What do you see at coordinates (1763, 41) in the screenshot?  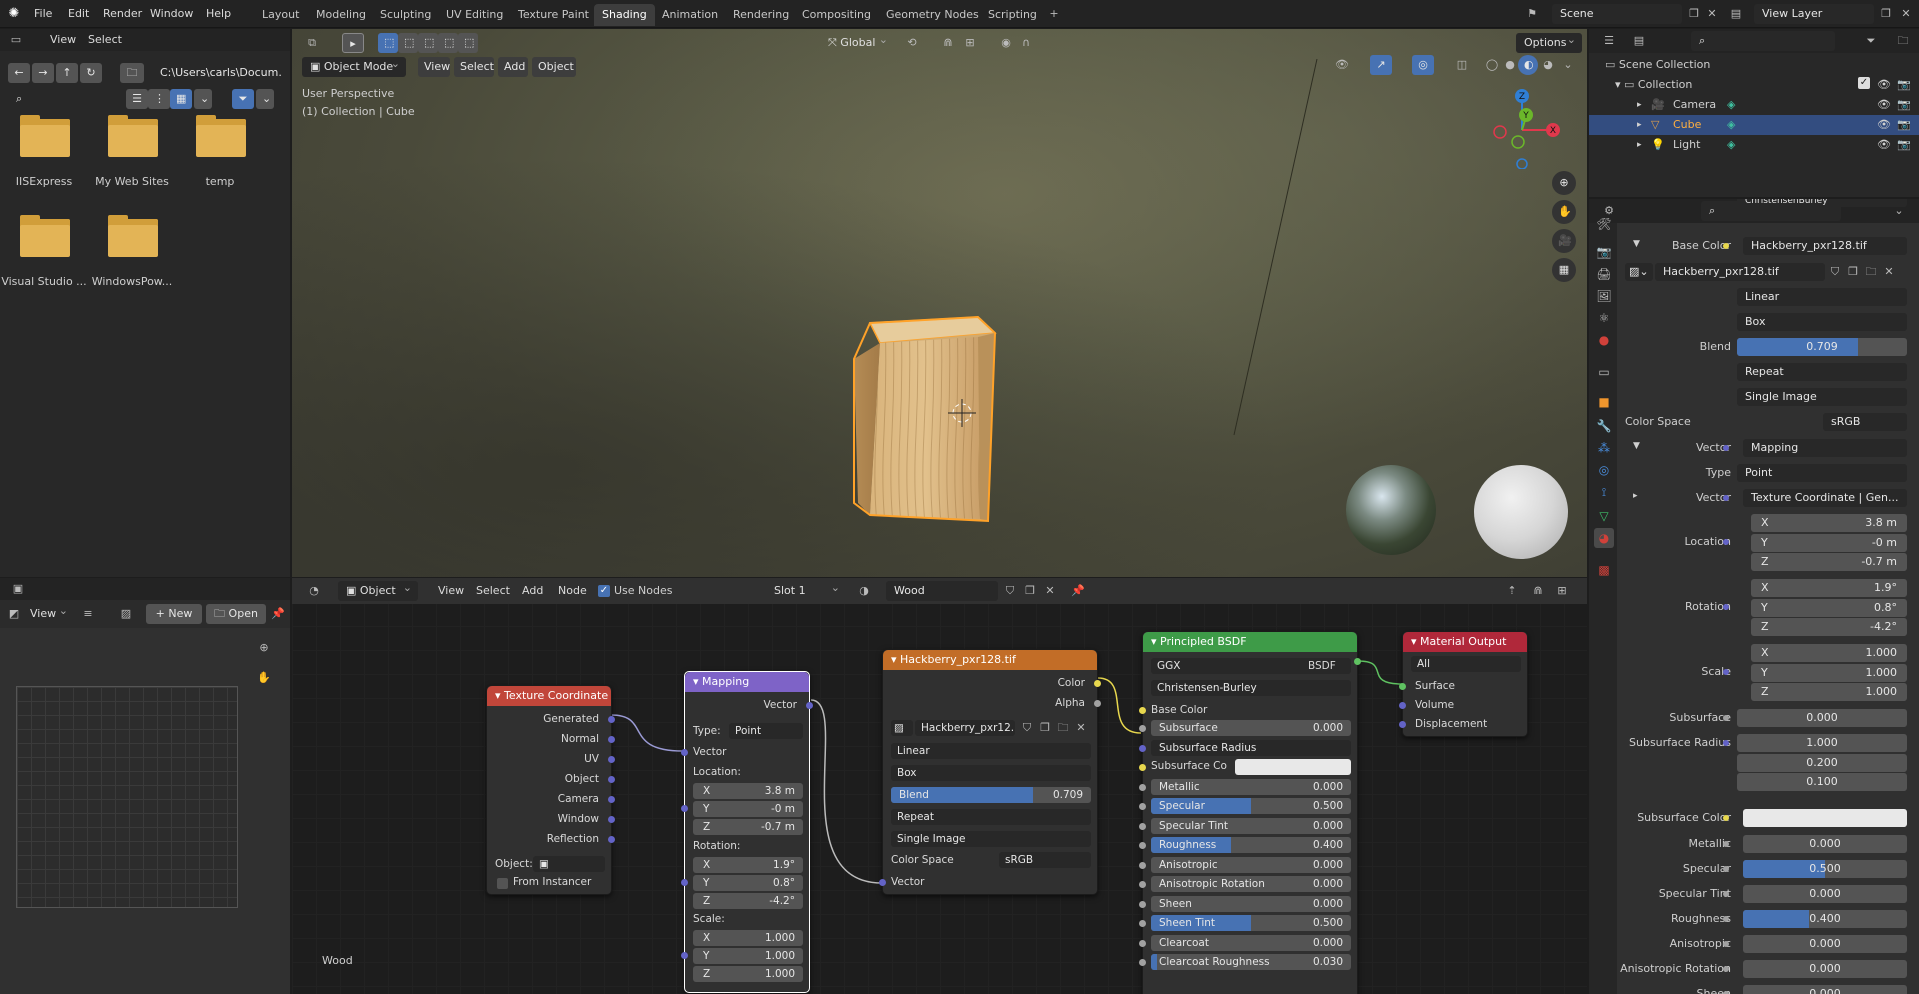 I see `outliner-search-input: ⌕` at bounding box center [1763, 41].